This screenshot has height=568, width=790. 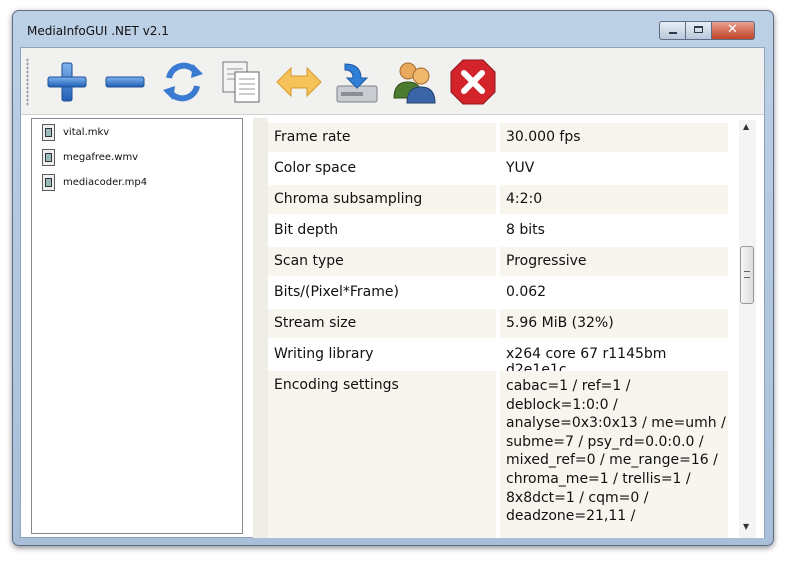 I want to click on window-close-button: ✕, so click(x=733, y=30).